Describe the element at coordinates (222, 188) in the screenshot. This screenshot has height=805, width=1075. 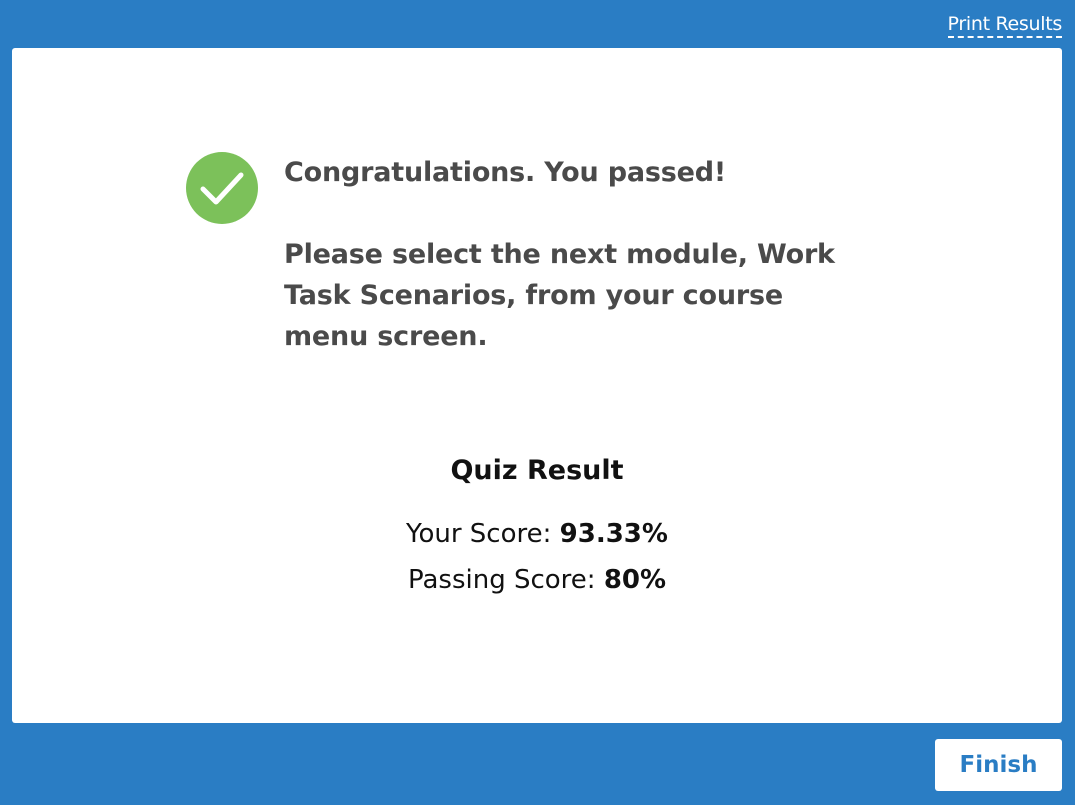
I see `check-circle-icon` at that location.